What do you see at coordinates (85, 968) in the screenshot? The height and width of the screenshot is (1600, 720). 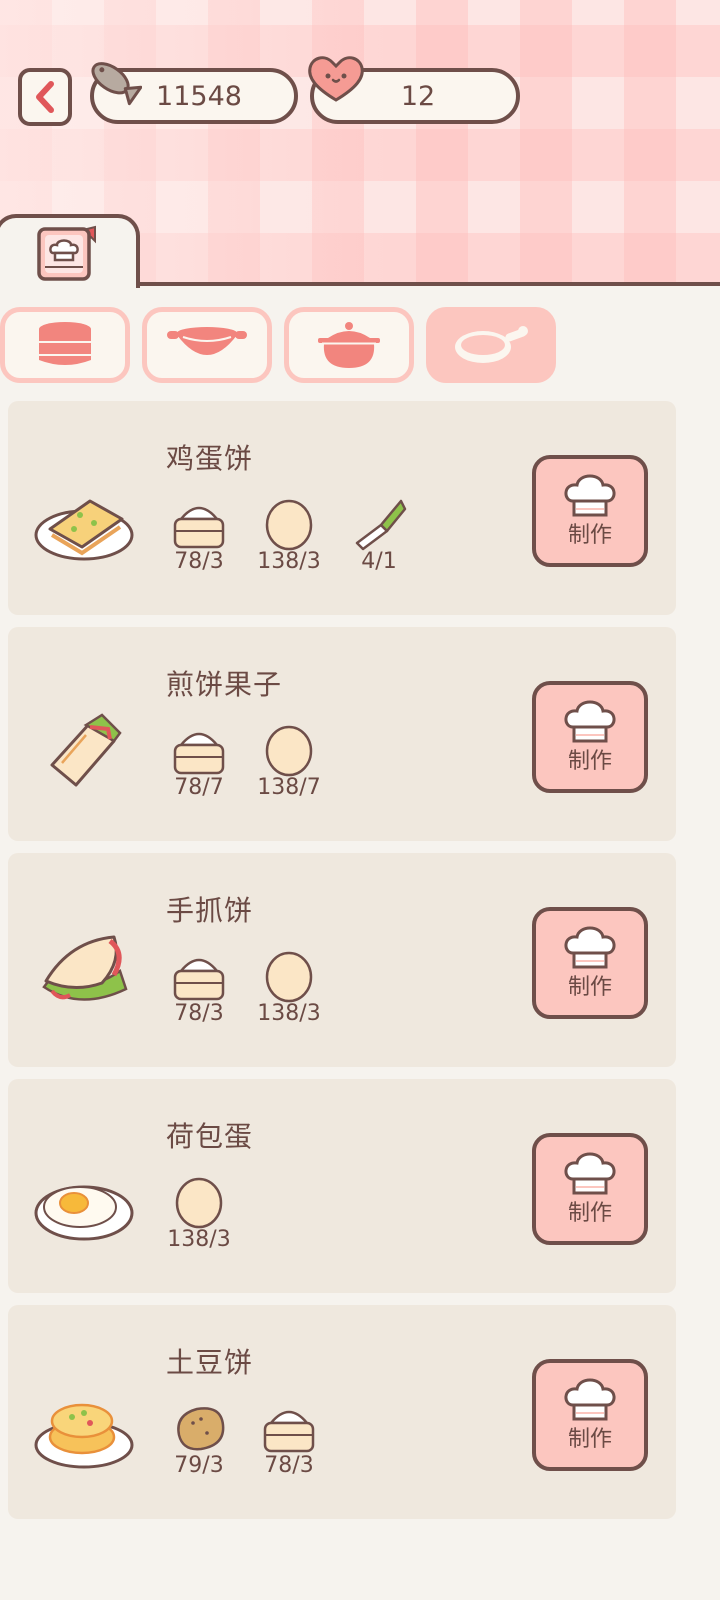 I see `shouzhuabing-dish-image` at bounding box center [85, 968].